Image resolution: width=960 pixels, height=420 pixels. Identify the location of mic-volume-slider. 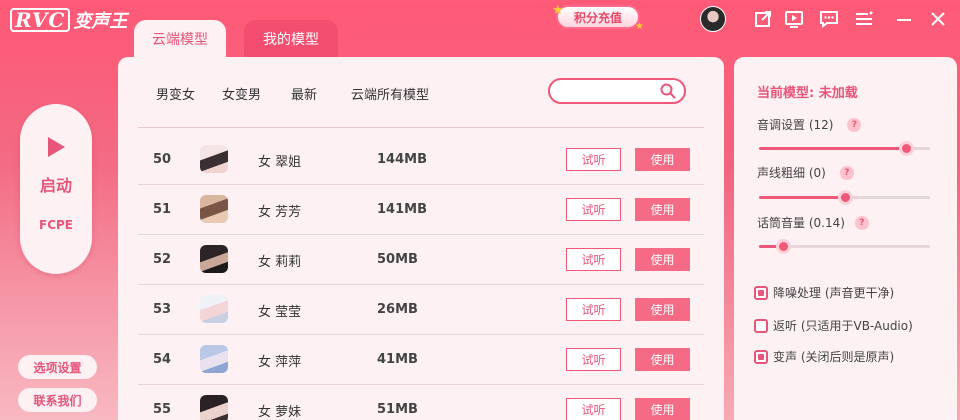
(844, 246).